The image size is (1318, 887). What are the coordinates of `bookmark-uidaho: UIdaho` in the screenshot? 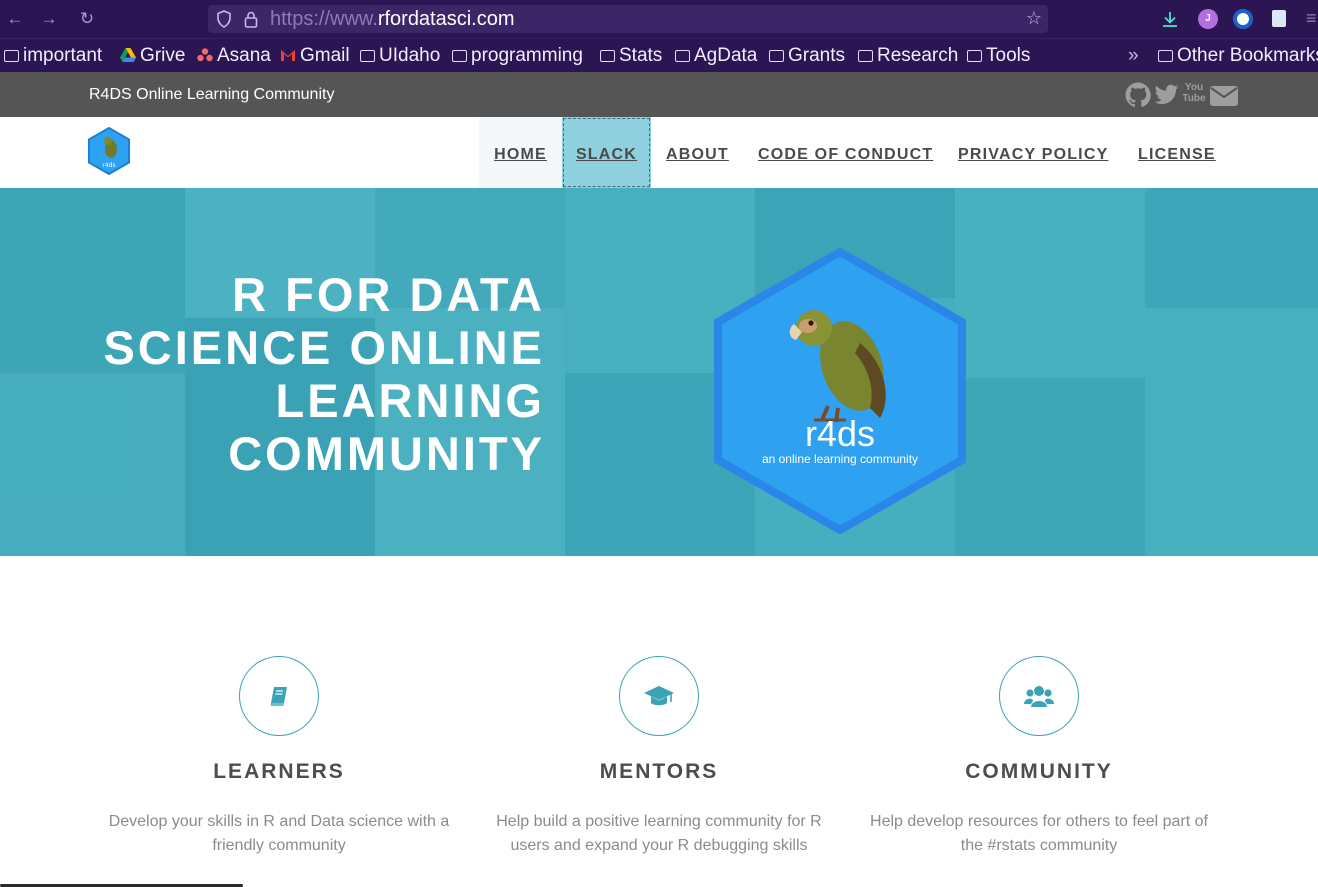 It's located at (400, 56).